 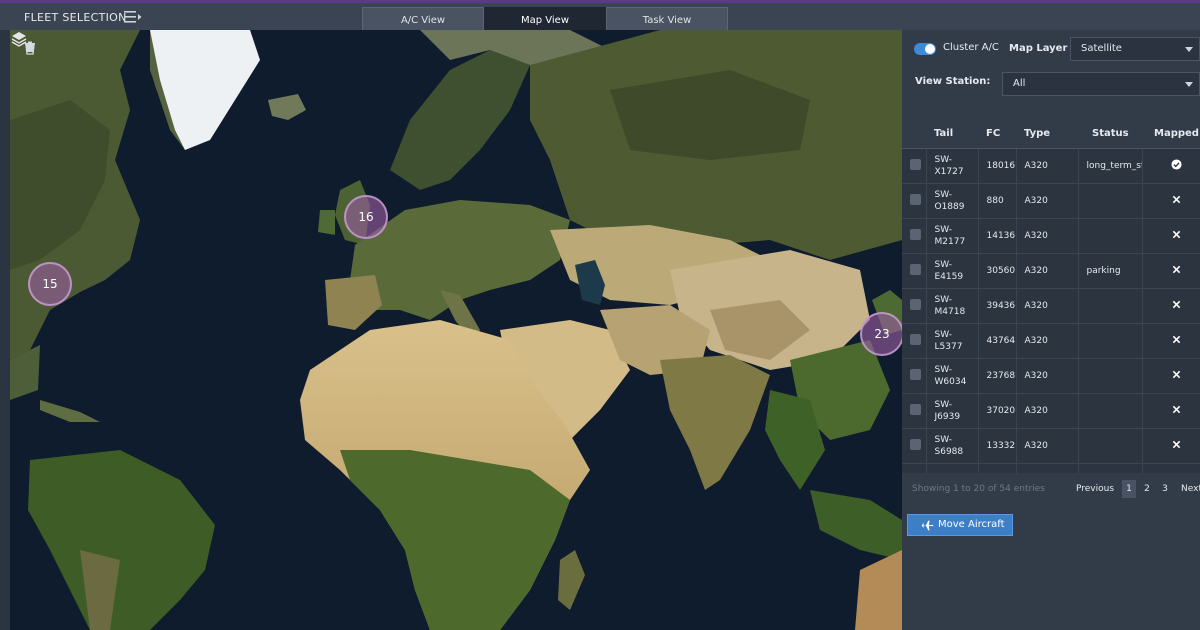 What do you see at coordinates (1110, 166) in the screenshot?
I see `status-cell: long_term_st` at bounding box center [1110, 166].